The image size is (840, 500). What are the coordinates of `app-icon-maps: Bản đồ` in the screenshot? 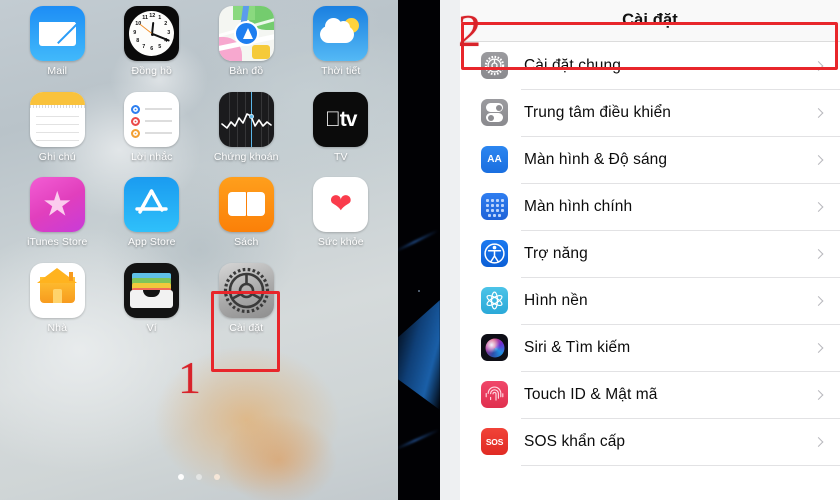 It's located at (246, 42).